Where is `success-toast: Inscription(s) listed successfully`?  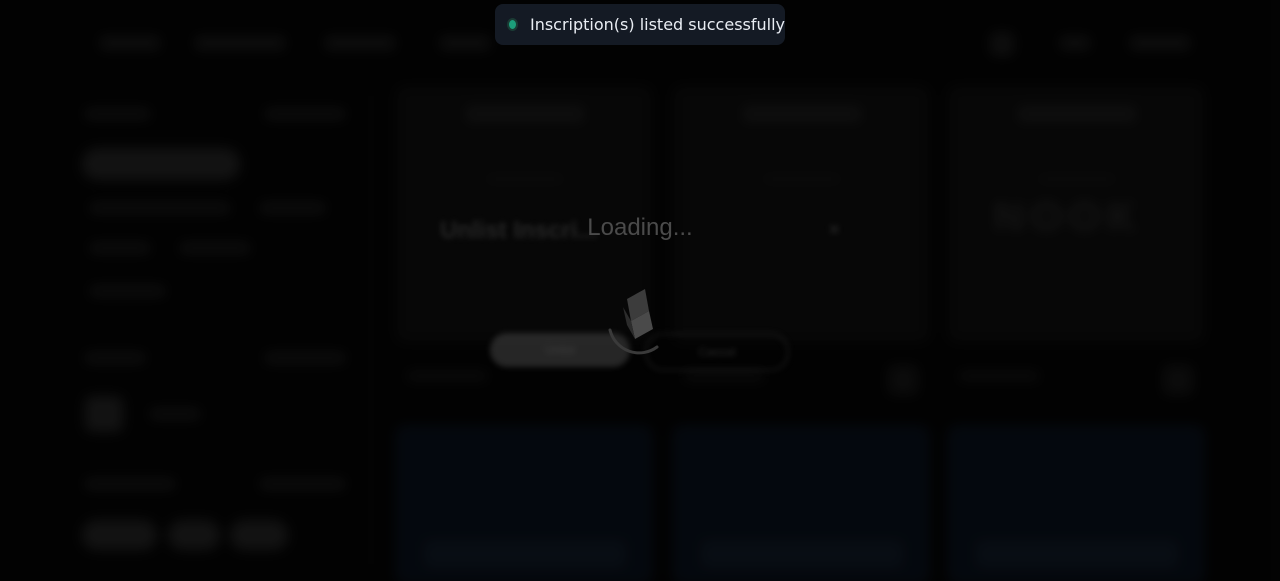 success-toast: Inscription(s) listed successfully is located at coordinates (640, 24).